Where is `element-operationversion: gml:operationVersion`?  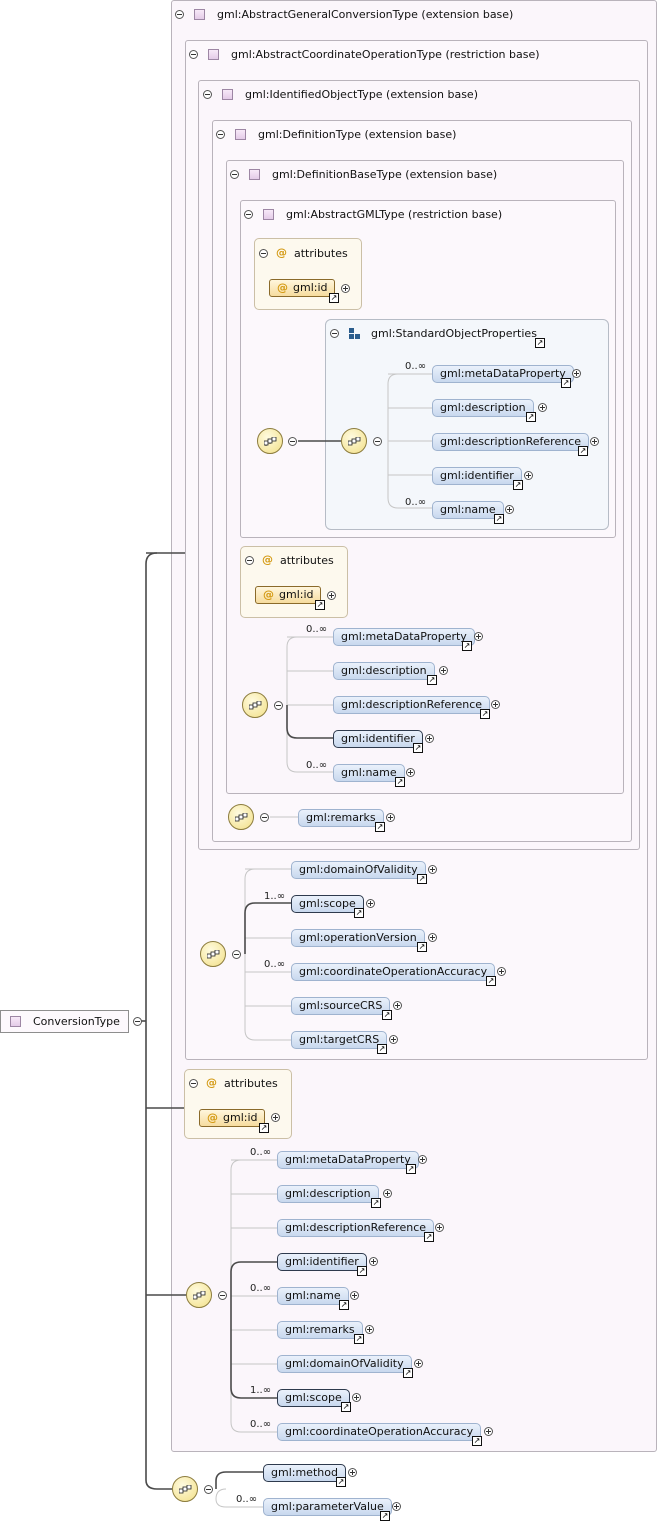
element-operationversion: gml:operationVersion is located at coordinates (358, 938).